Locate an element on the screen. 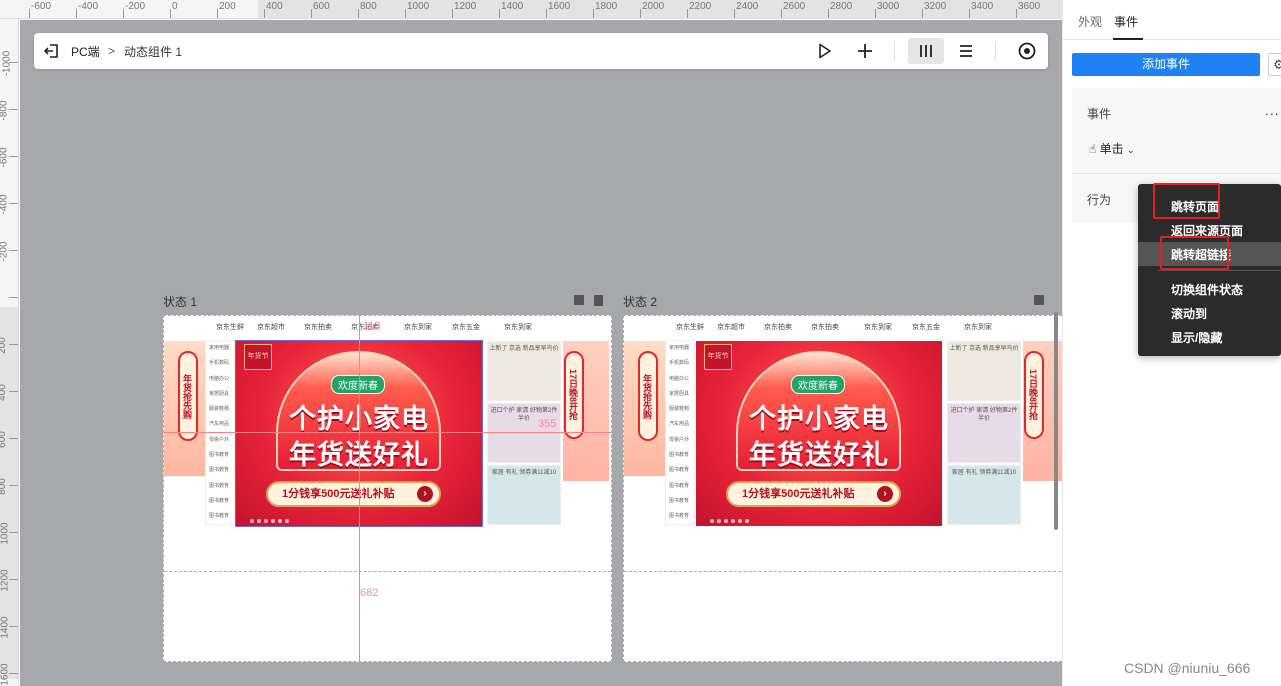 Image resolution: width=1281 pixels, height=686 pixels. breadcrumb-current: 动态组件 1 is located at coordinates (153, 51).